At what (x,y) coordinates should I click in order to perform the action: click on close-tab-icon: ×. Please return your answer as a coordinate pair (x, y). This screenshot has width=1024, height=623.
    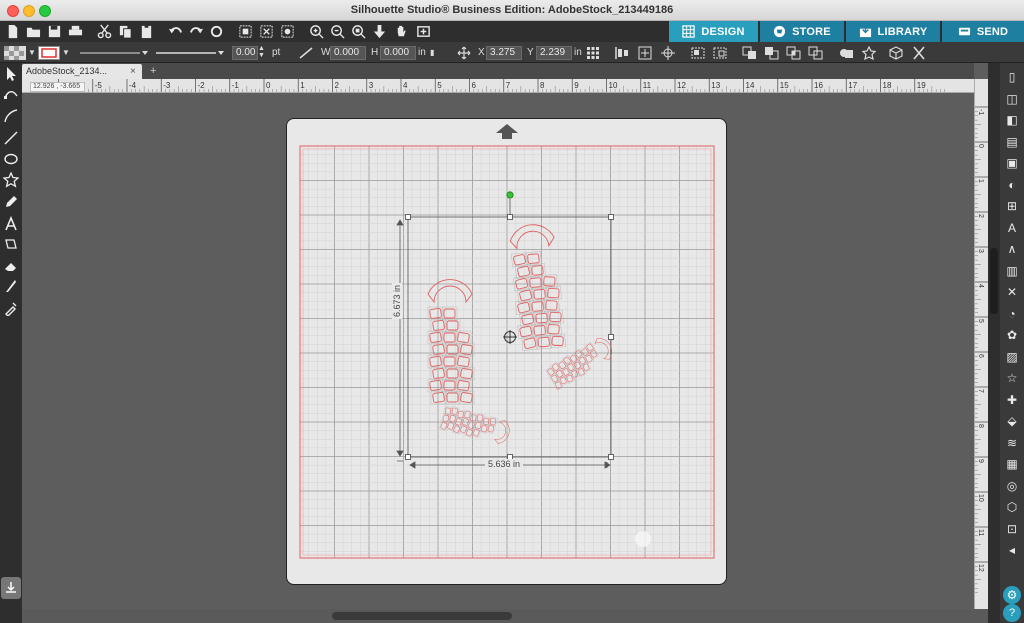
    Looking at the image, I should click on (133, 71).